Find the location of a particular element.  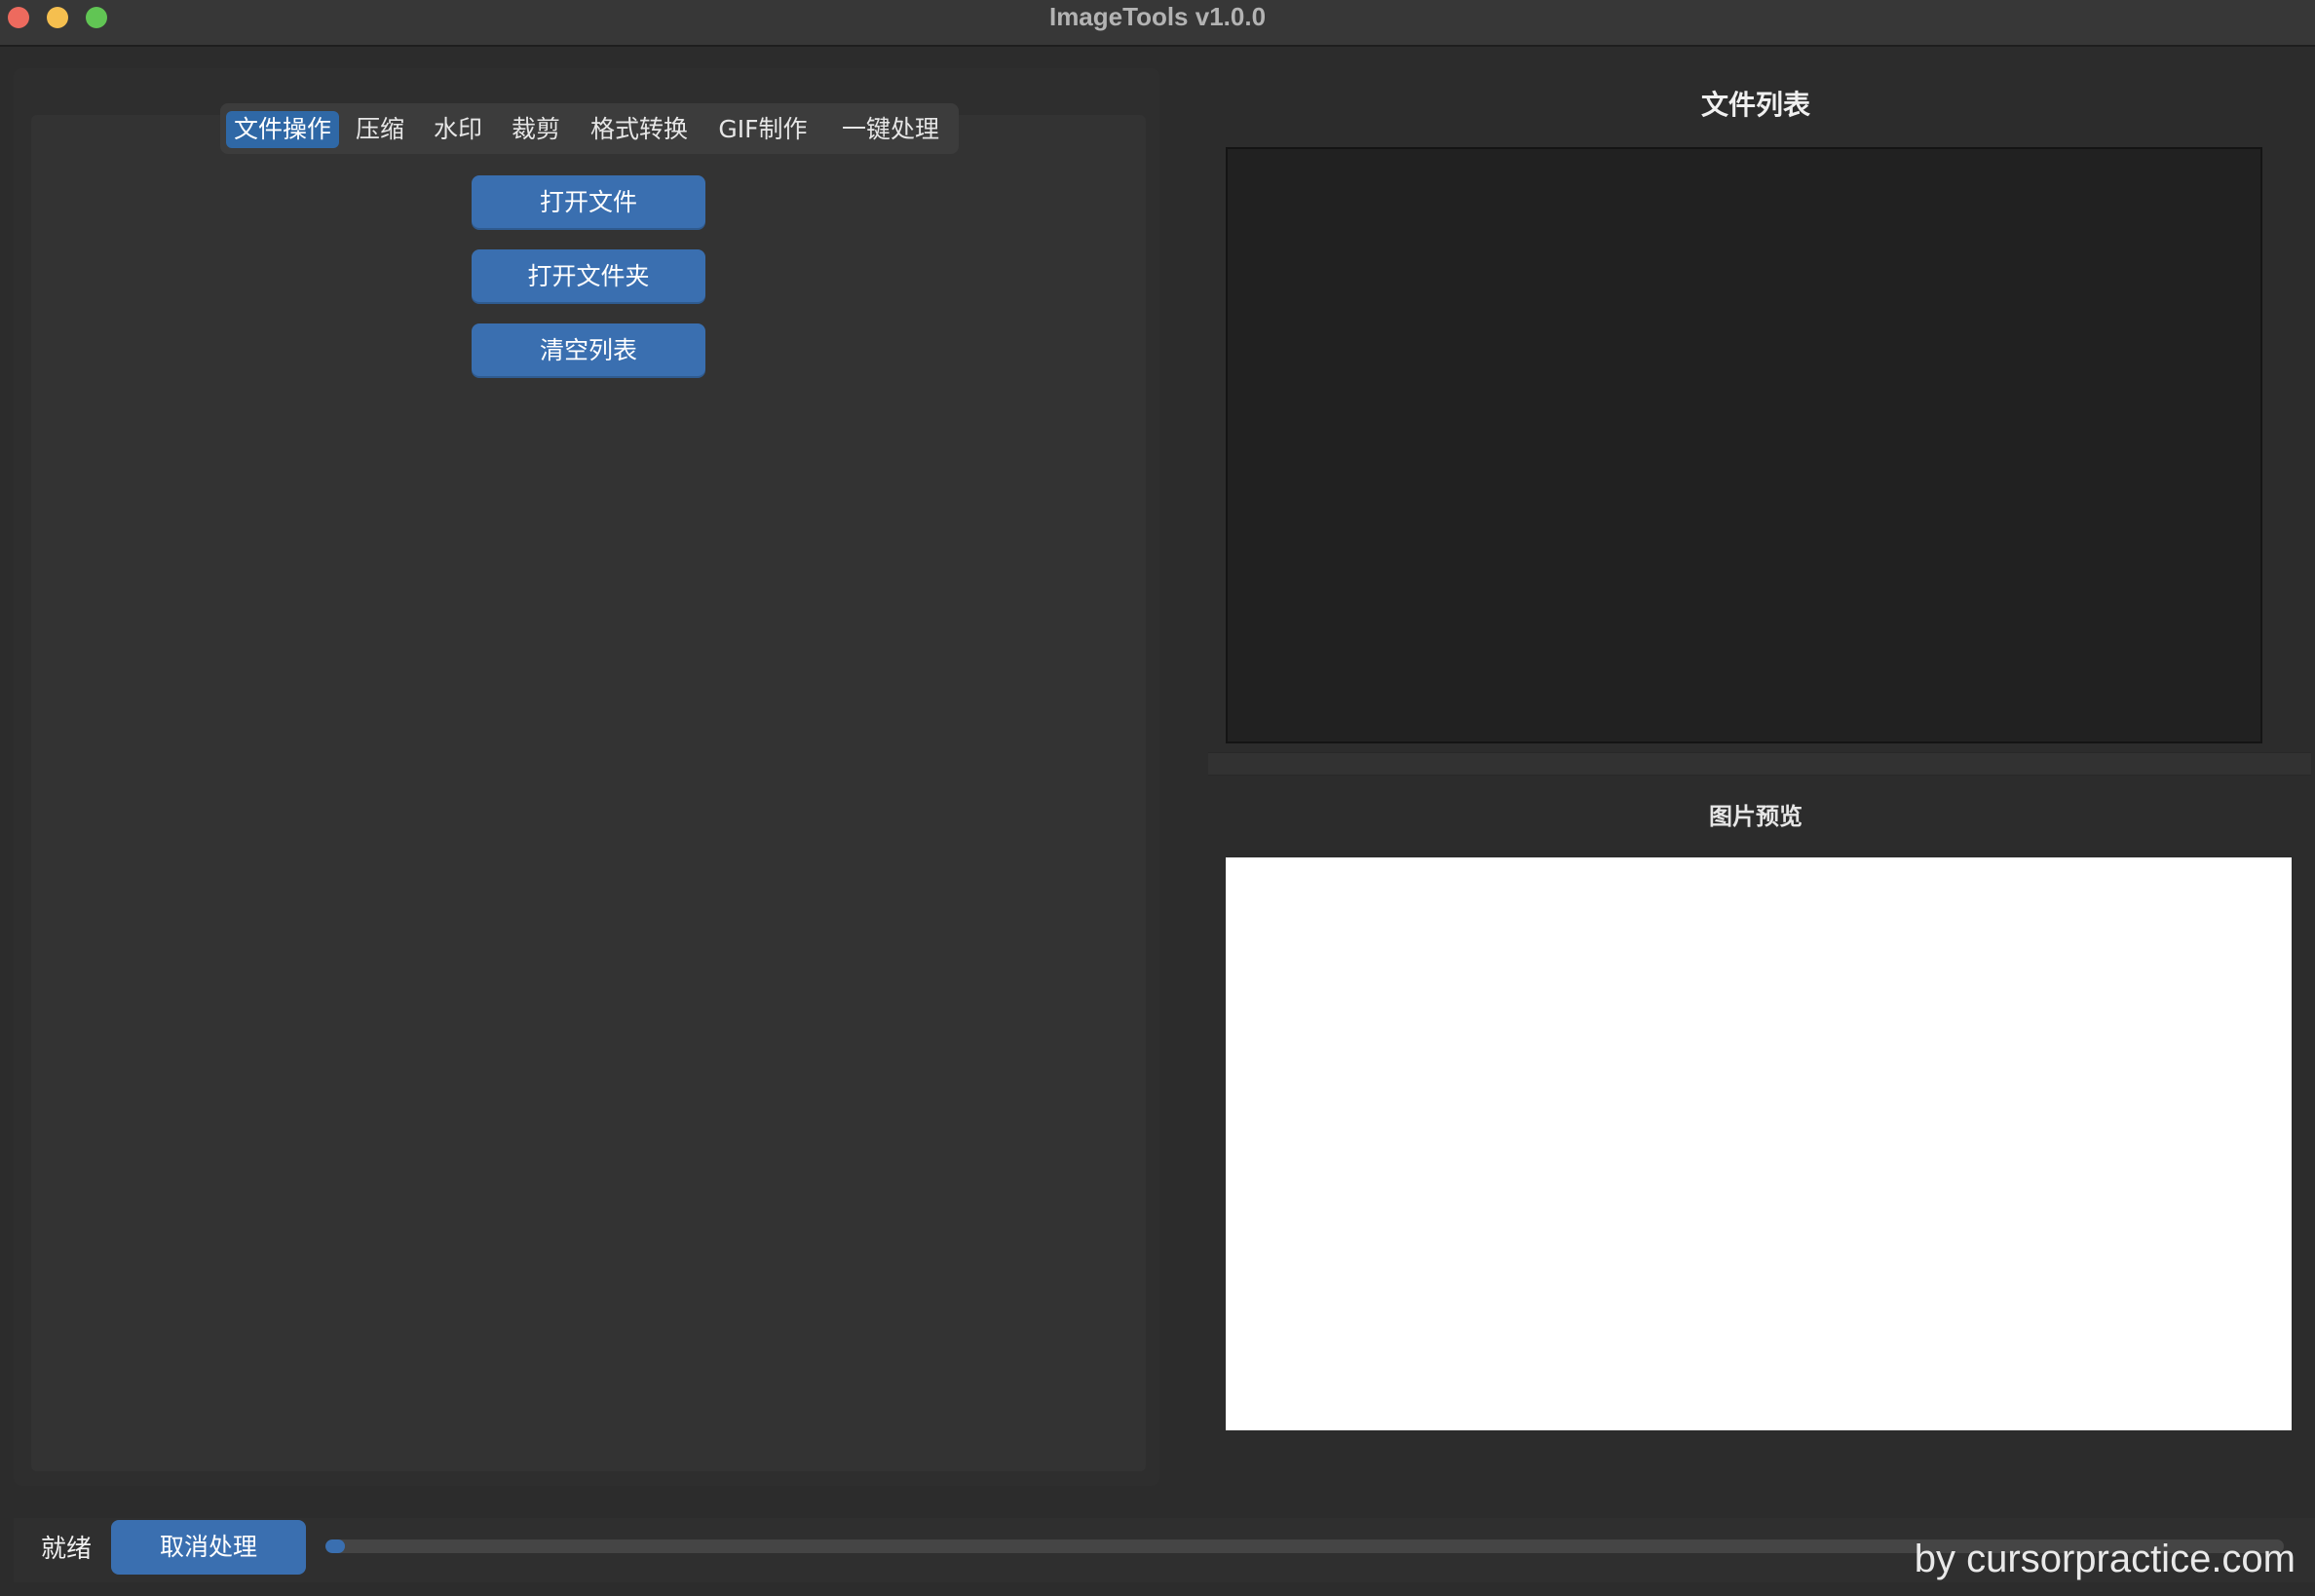

tab-gif-maker: GIF制作 is located at coordinates (762, 129).